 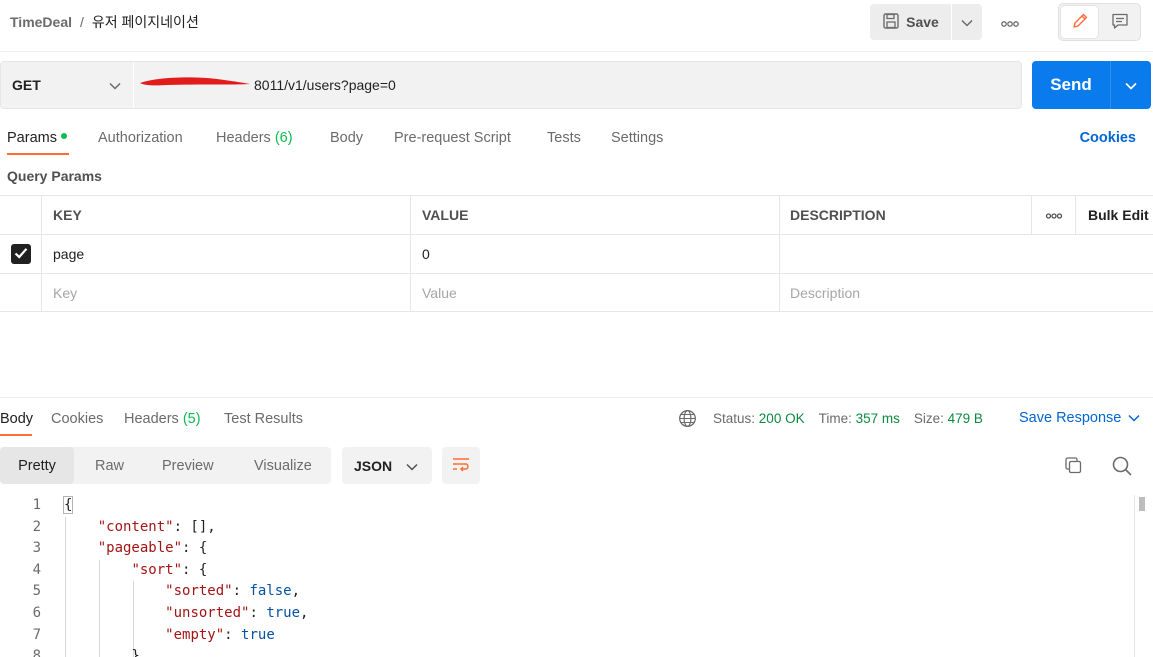 What do you see at coordinates (16, 435) in the screenshot?
I see `active-response-tab-indicator` at bounding box center [16, 435].